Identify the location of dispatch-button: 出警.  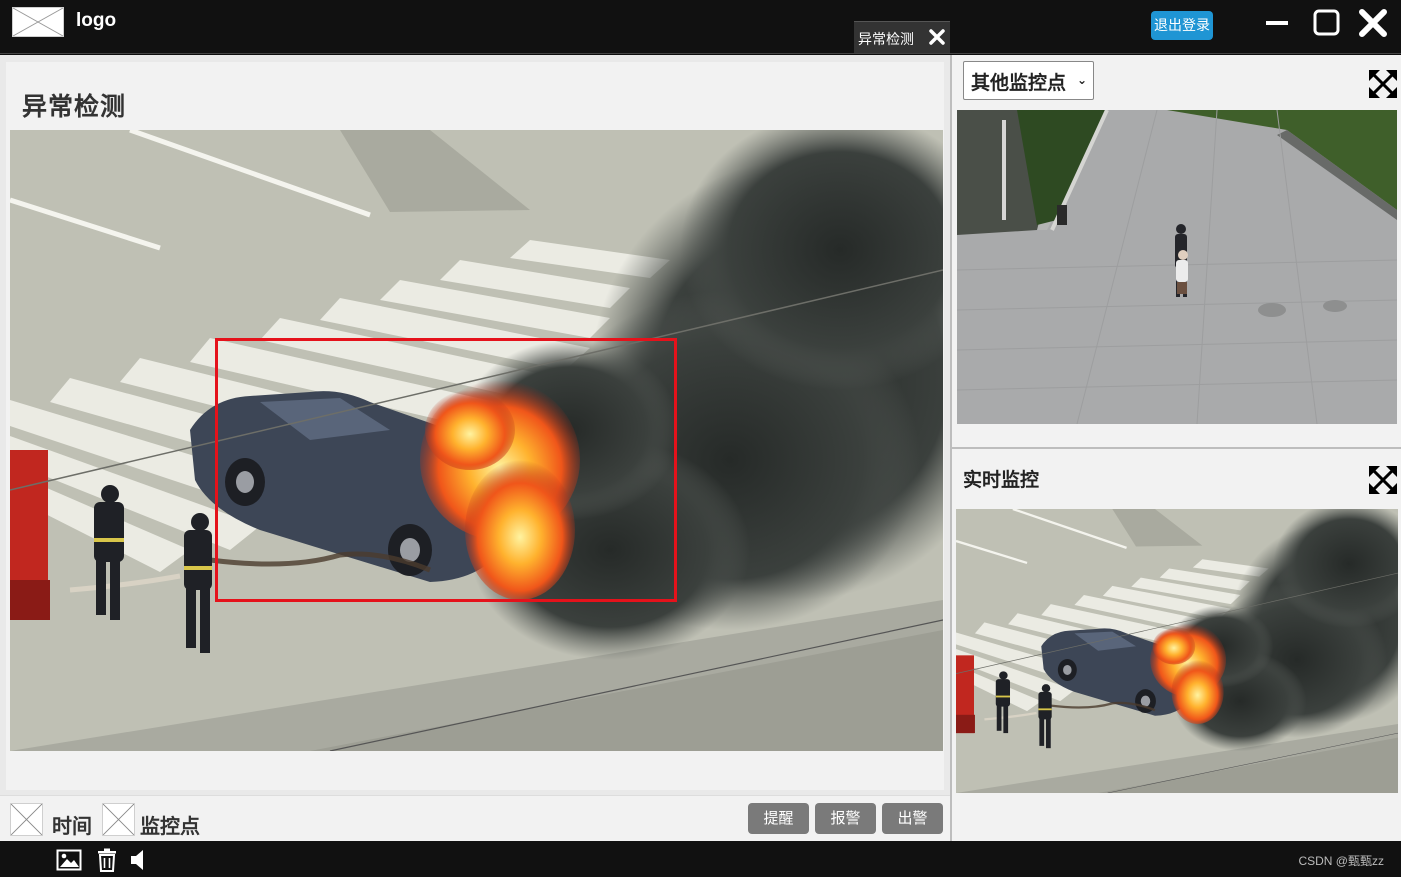
(912, 818).